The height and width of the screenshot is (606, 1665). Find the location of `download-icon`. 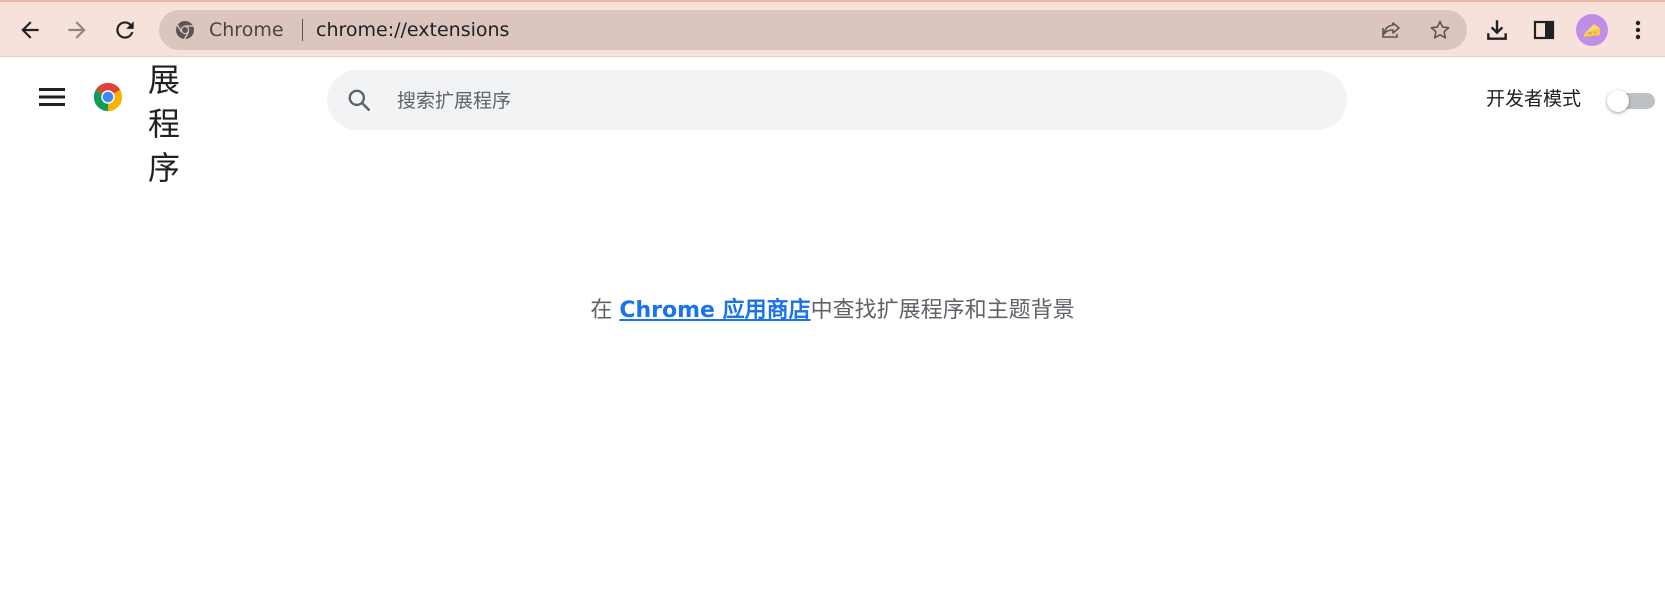

download-icon is located at coordinates (1497, 30).